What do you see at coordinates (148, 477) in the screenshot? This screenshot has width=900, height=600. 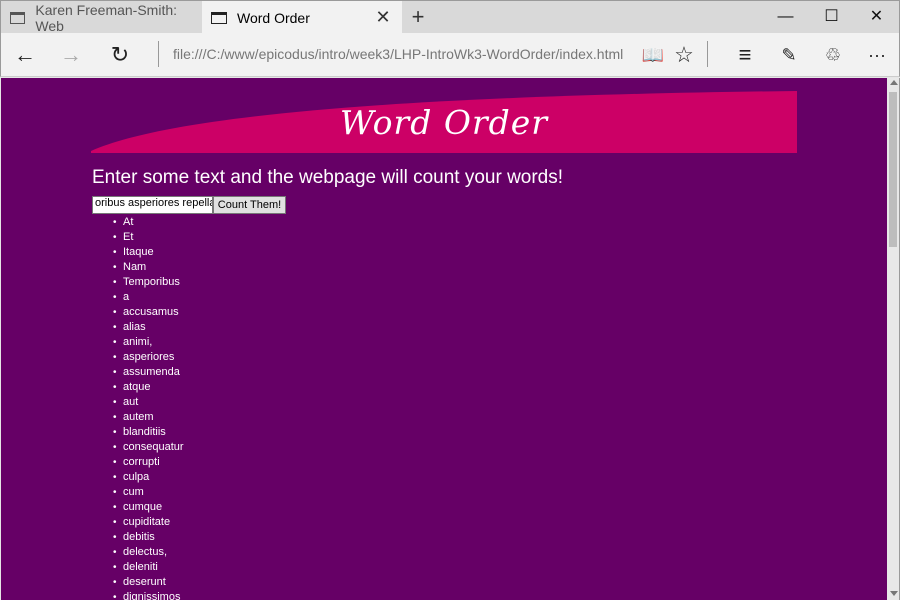 I see `word-list-item: culpa` at bounding box center [148, 477].